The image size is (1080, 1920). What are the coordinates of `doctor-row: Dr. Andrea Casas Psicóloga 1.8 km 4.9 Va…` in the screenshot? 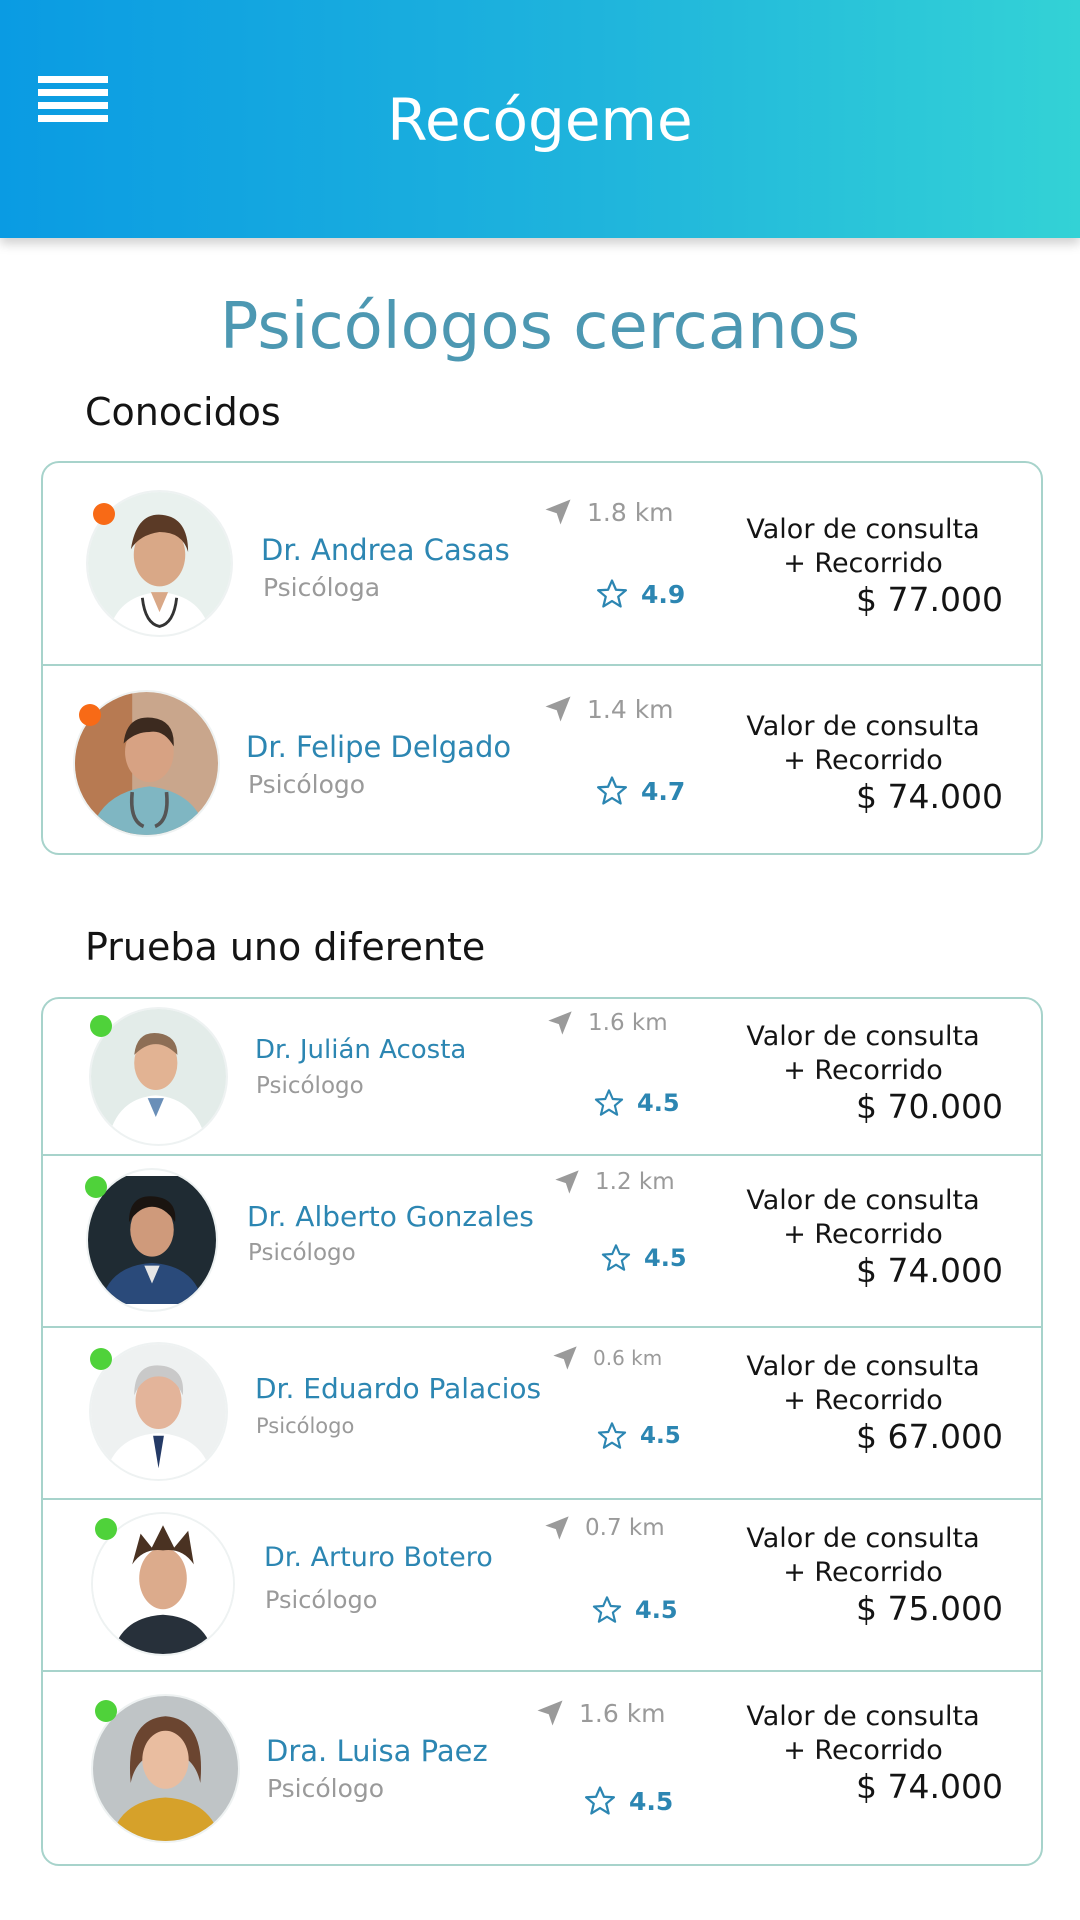 It's located at (542, 563).